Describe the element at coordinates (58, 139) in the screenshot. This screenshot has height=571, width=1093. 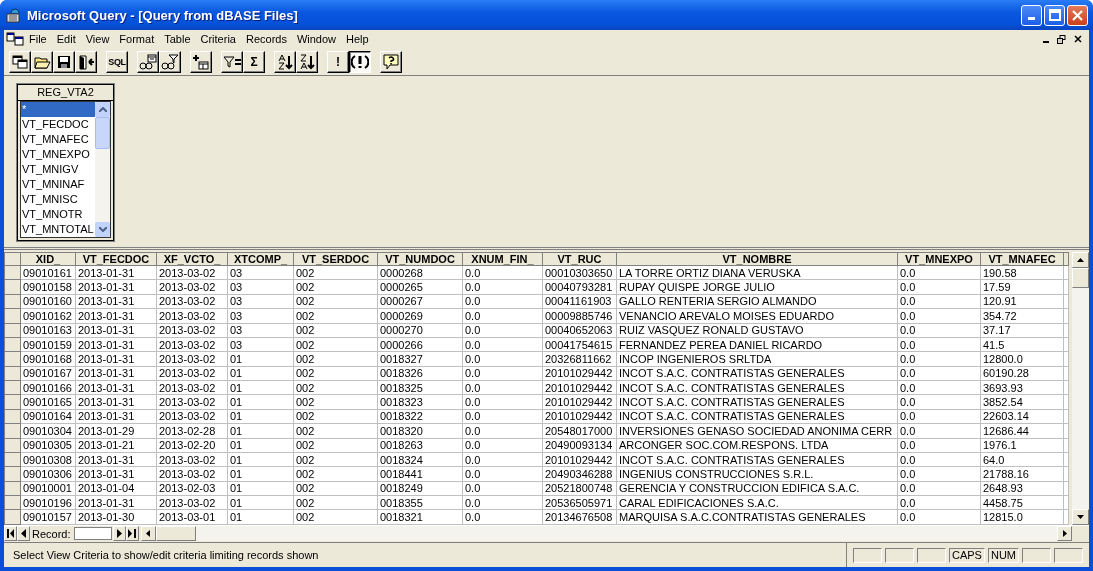
I see `field-item: VT_MNAFEC` at that location.